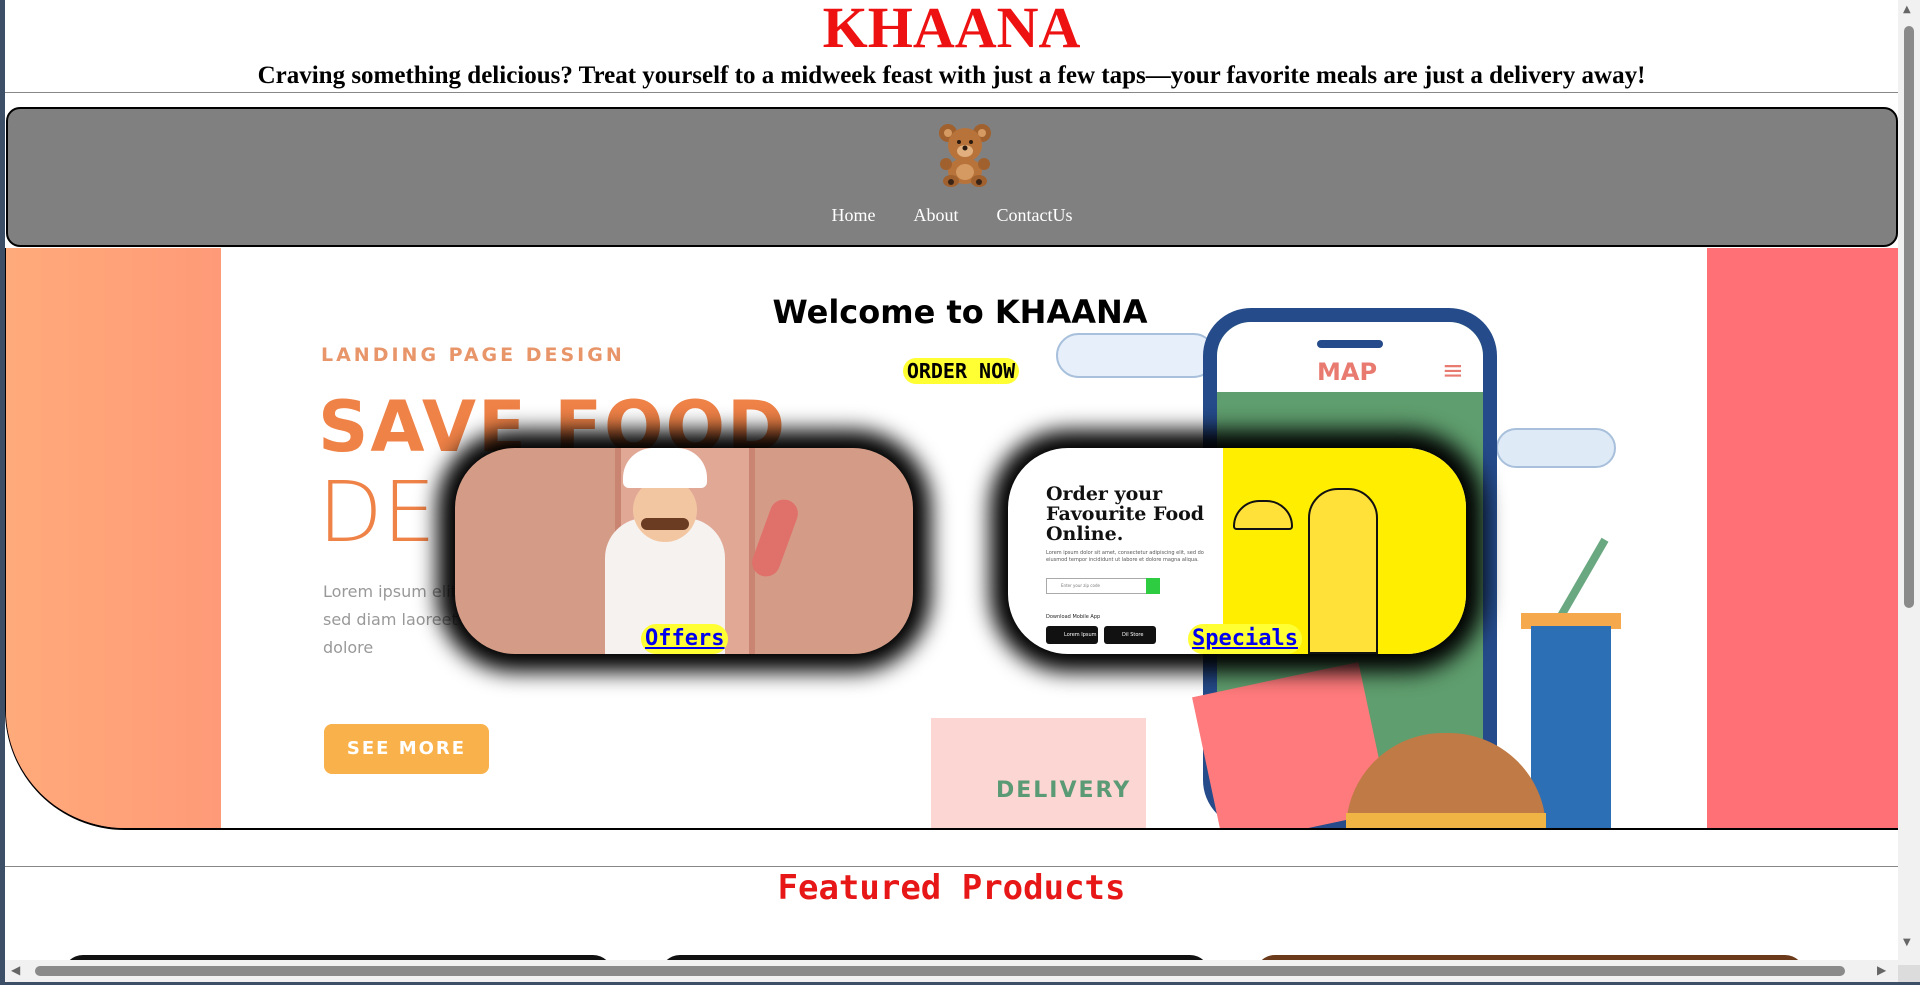 The width and height of the screenshot is (1920, 985). What do you see at coordinates (406, 749) in the screenshot?
I see `bg-see-more-graphic: SEE MORE` at bounding box center [406, 749].